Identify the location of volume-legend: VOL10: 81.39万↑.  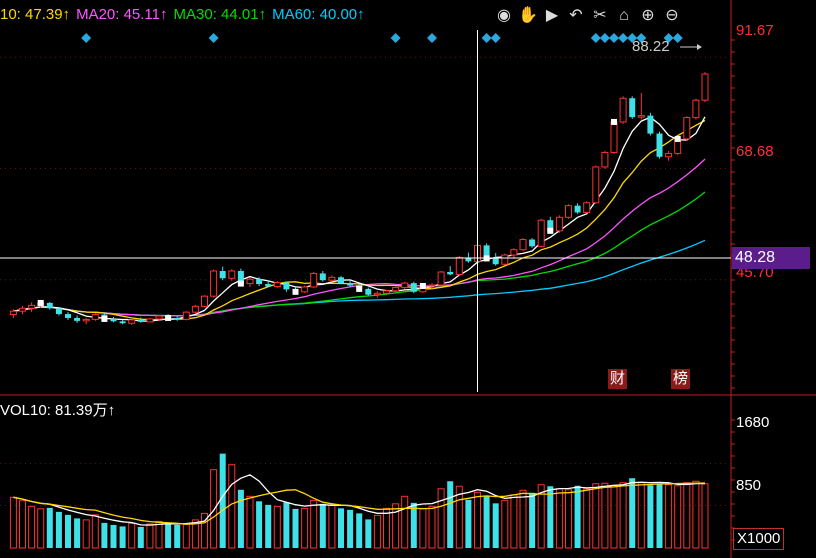
(58, 410).